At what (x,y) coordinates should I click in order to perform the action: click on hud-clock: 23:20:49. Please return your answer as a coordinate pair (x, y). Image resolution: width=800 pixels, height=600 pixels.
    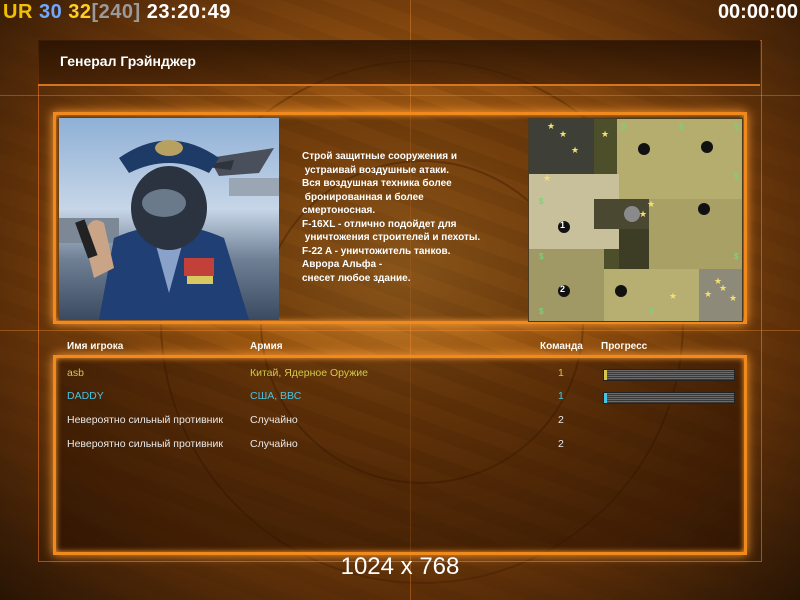
    Looking at the image, I should click on (188, 12).